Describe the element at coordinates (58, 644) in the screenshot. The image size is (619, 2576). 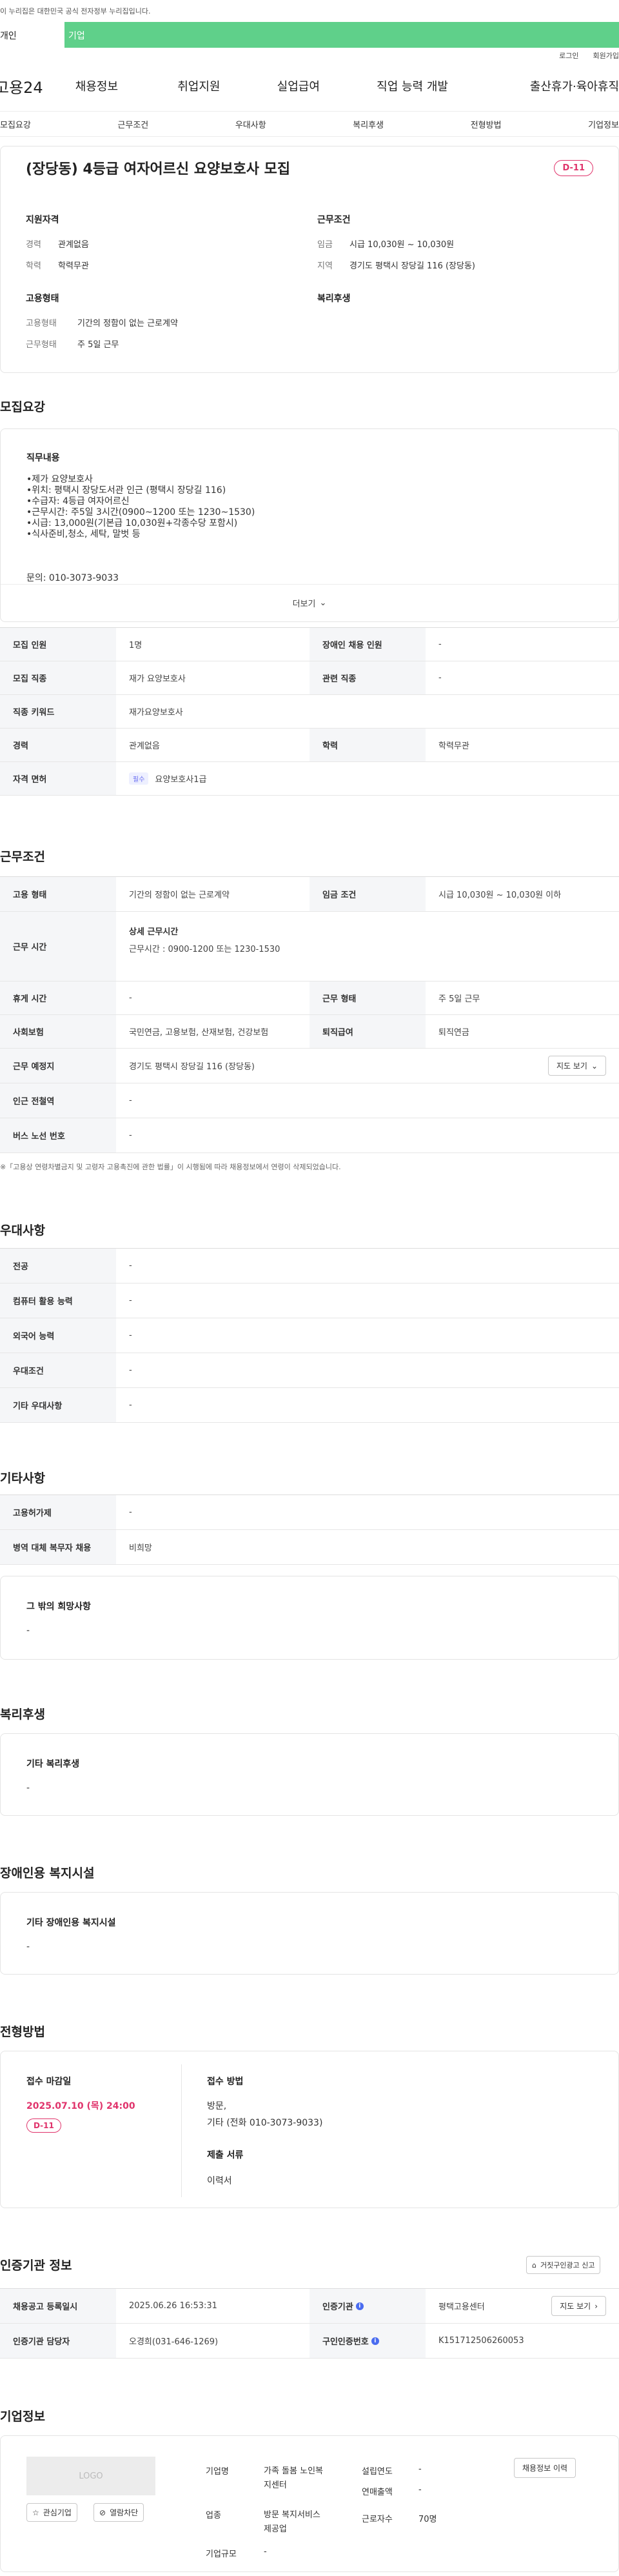
I see `table-header: 모집 인원` at that location.